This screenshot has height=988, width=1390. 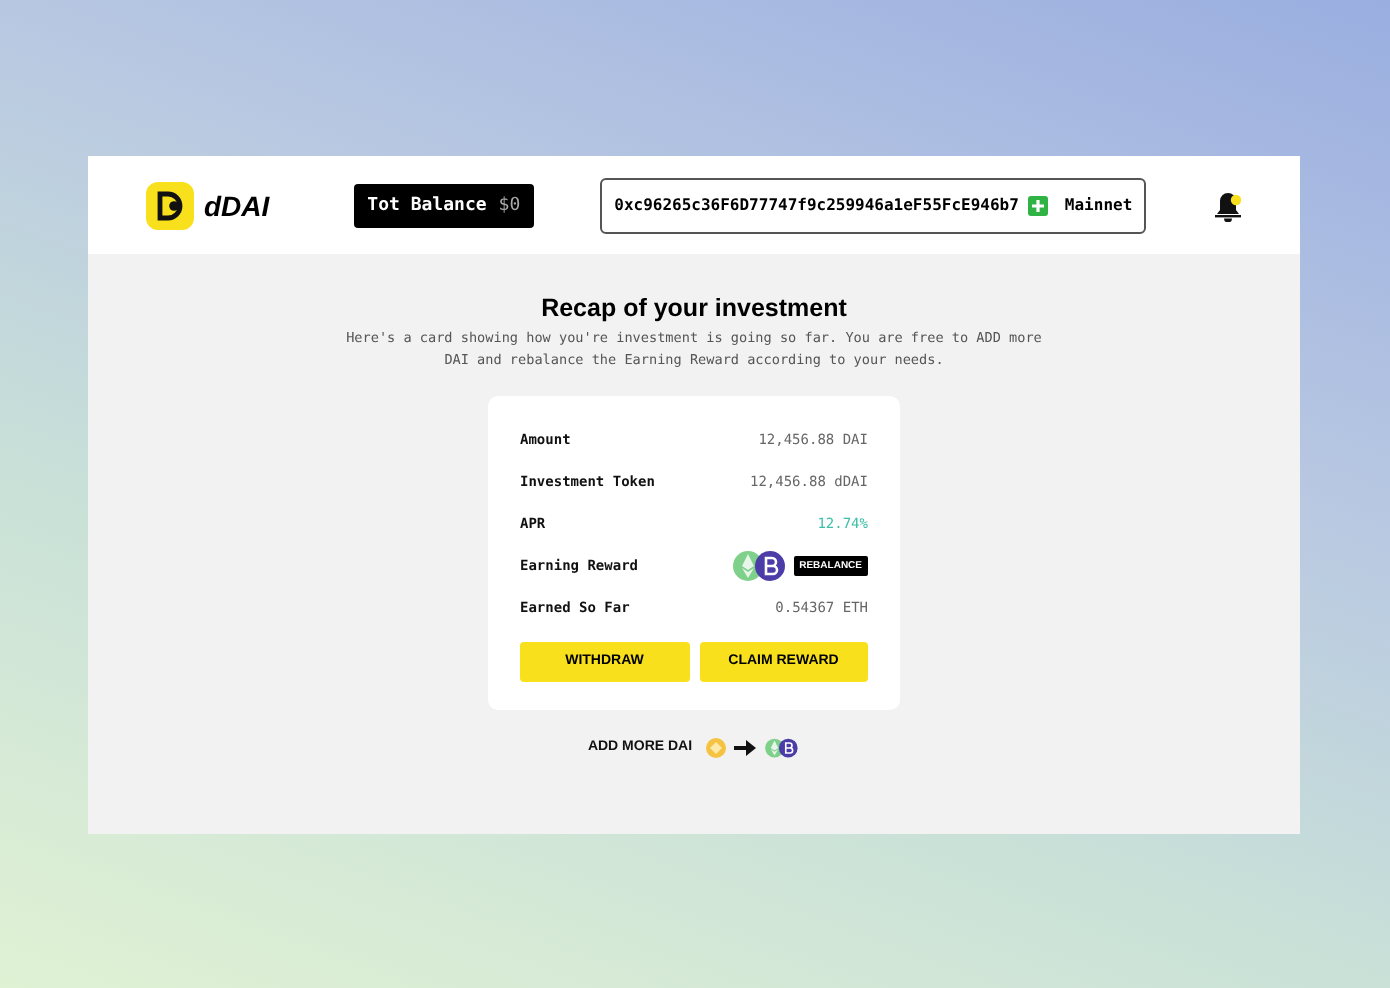 What do you see at coordinates (427, 205) in the screenshot?
I see `balance-label: Tot Balance` at bounding box center [427, 205].